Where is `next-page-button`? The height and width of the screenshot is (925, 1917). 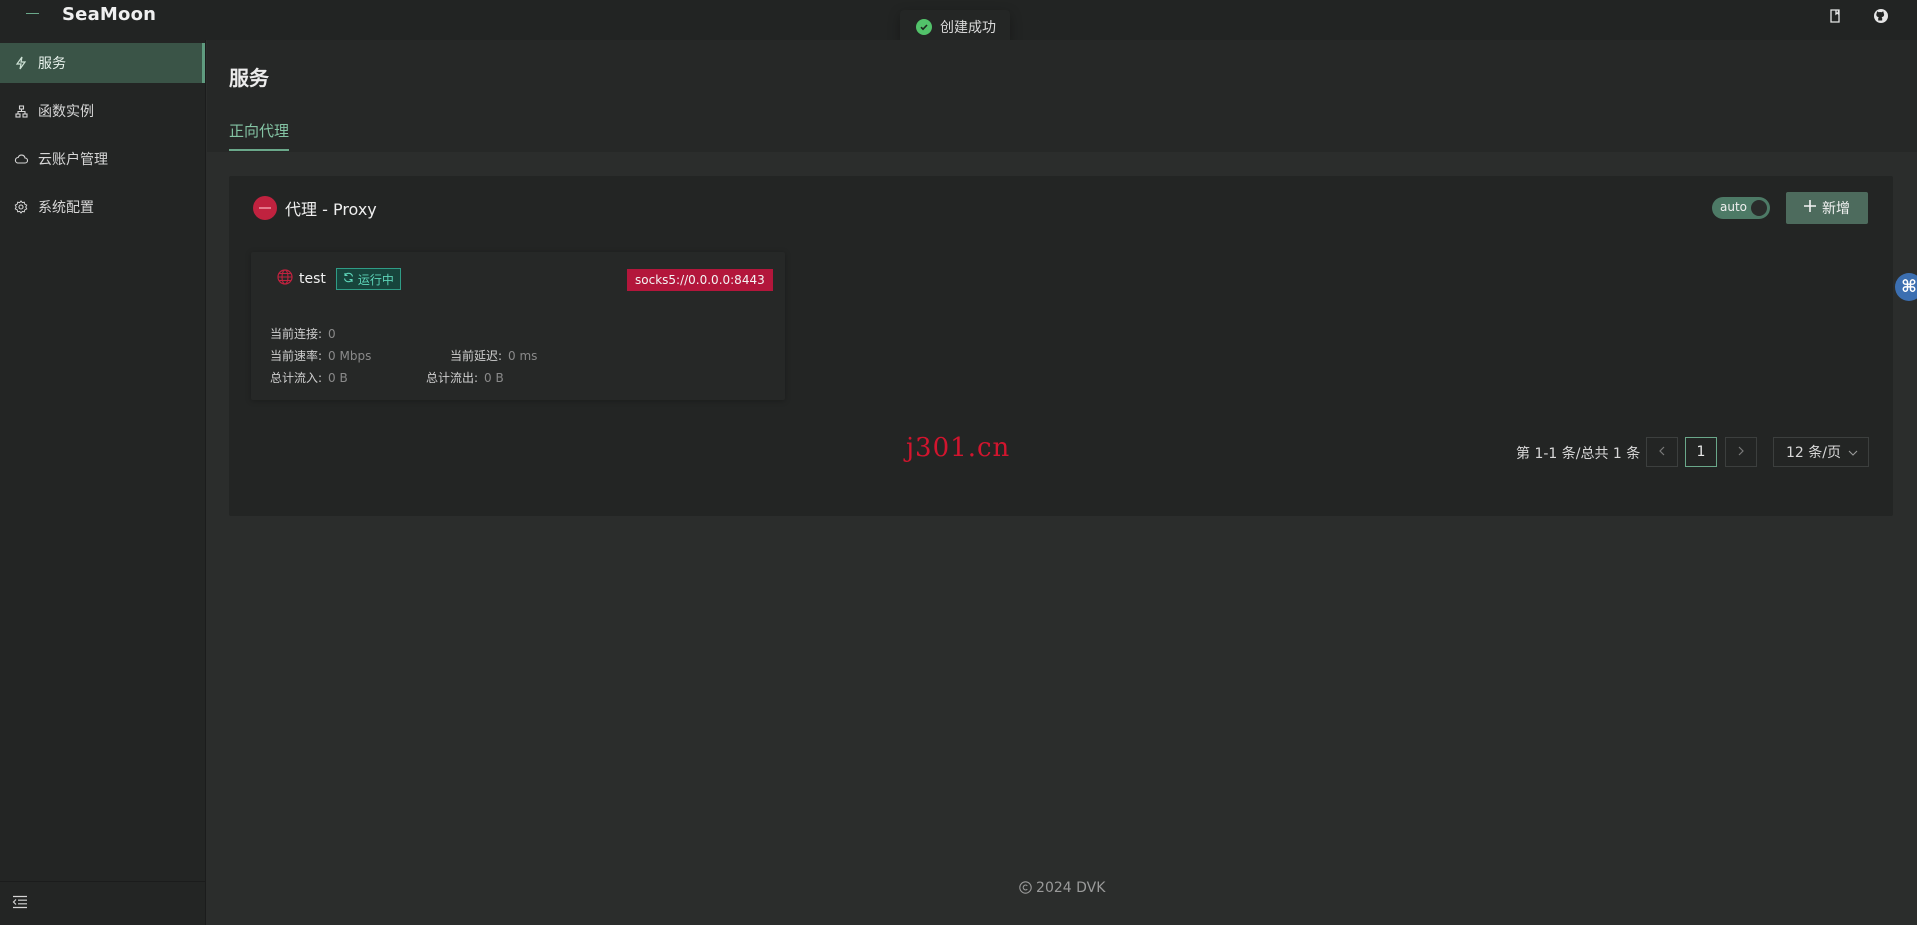 next-page-button is located at coordinates (1741, 452).